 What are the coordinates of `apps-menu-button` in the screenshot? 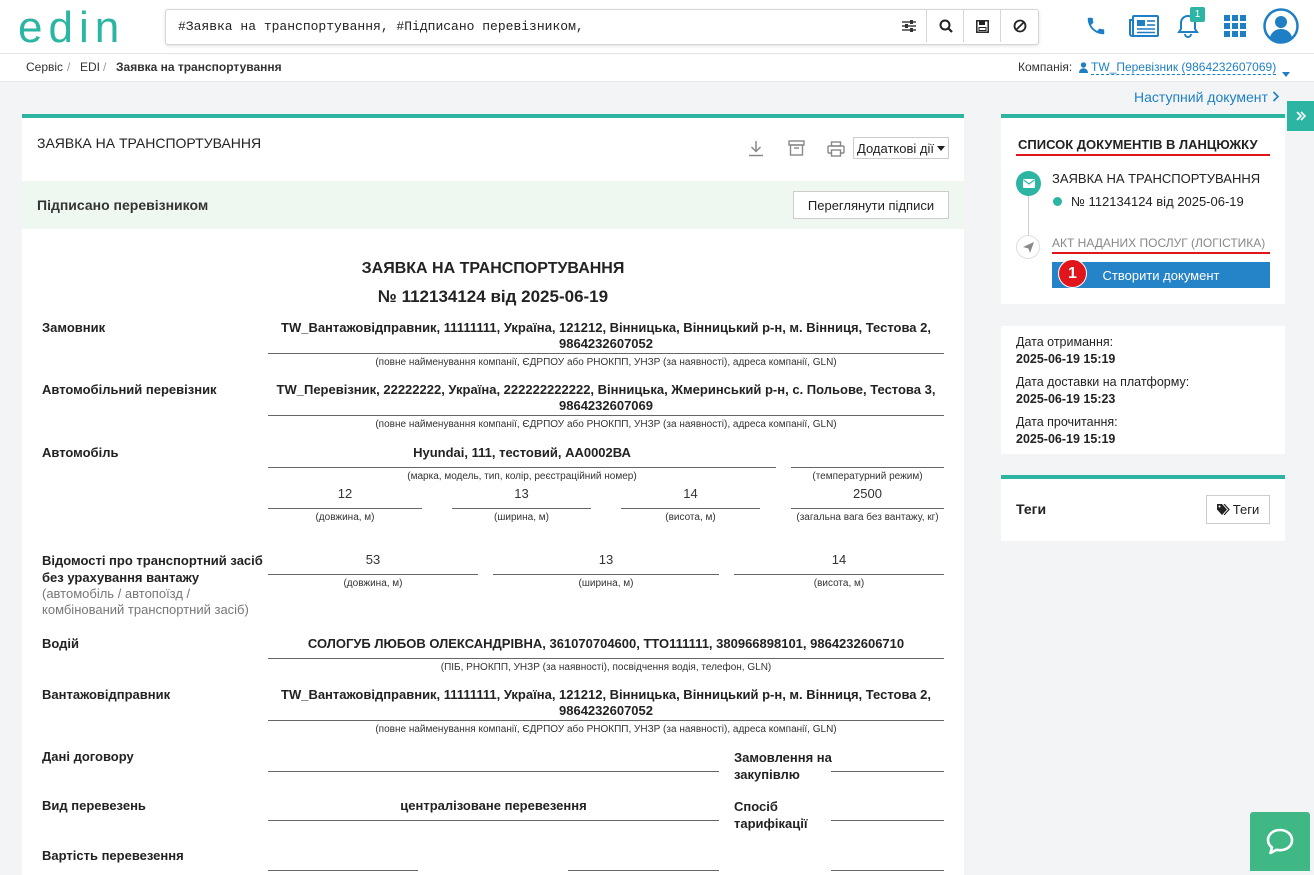 It's located at (1235, 26).